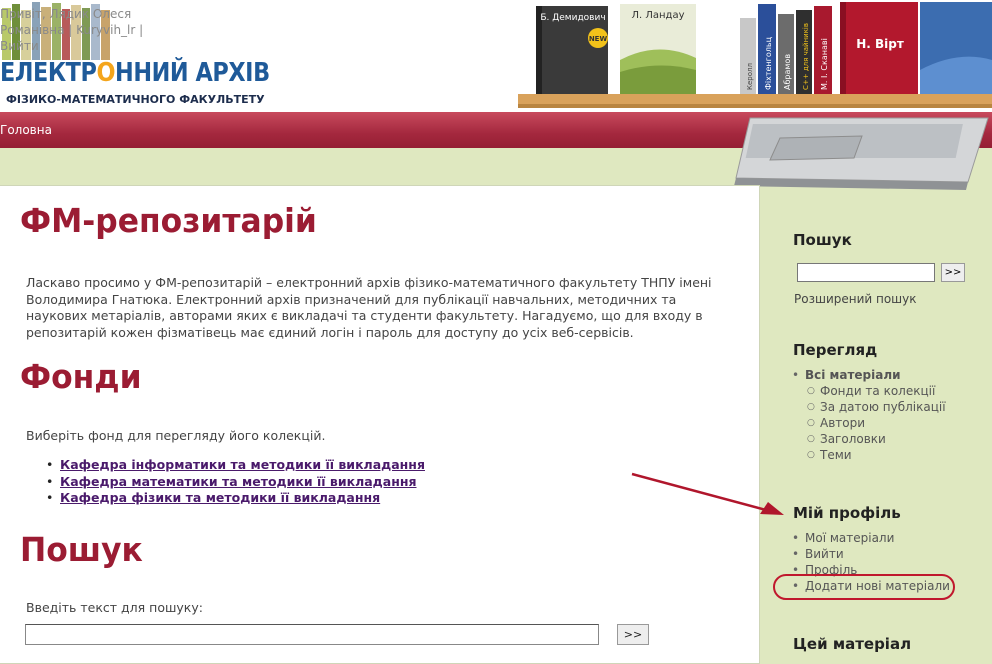 The height and width of the screenshot is (664, 992). Describe the element at coordinates (81, 549) in the screenshot. I see `search-heading: Пошук` at that location.